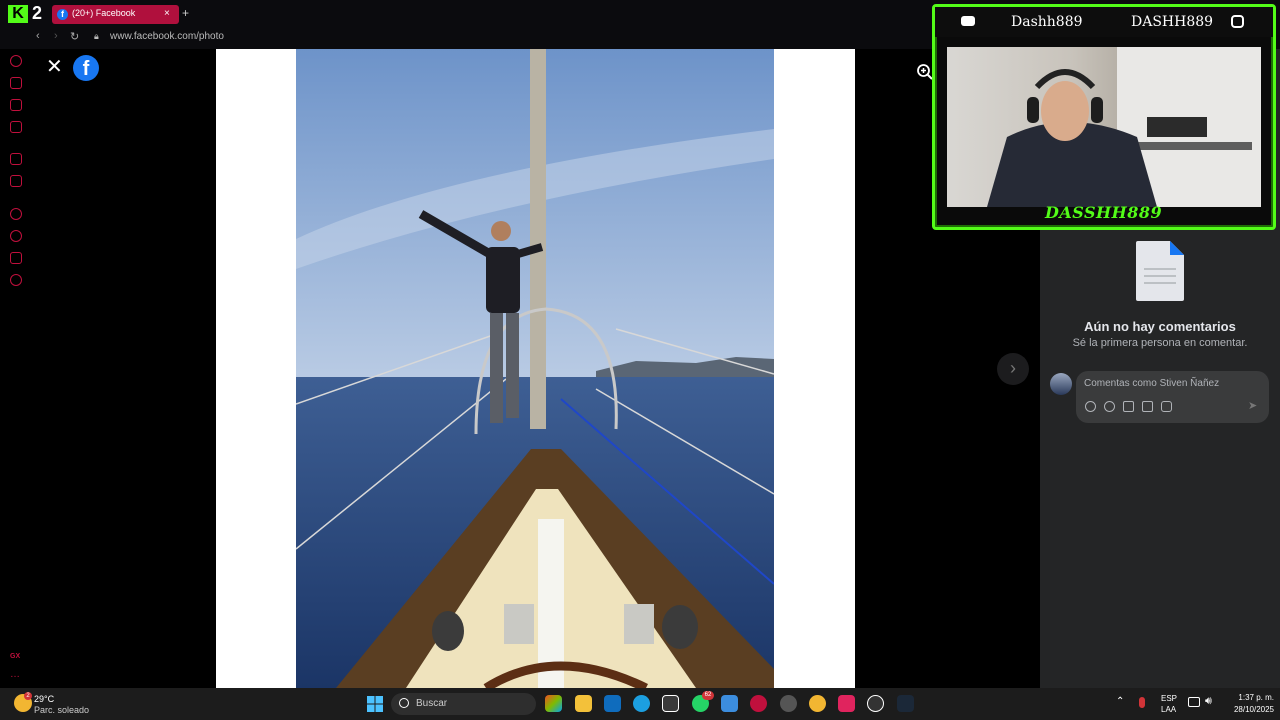 This screenshot has width=1280, height=720. What do you see at coordinates (86, 68) in the screenshot?
I see `facebook-logo-icon: f` at bounding box center [86, 68].